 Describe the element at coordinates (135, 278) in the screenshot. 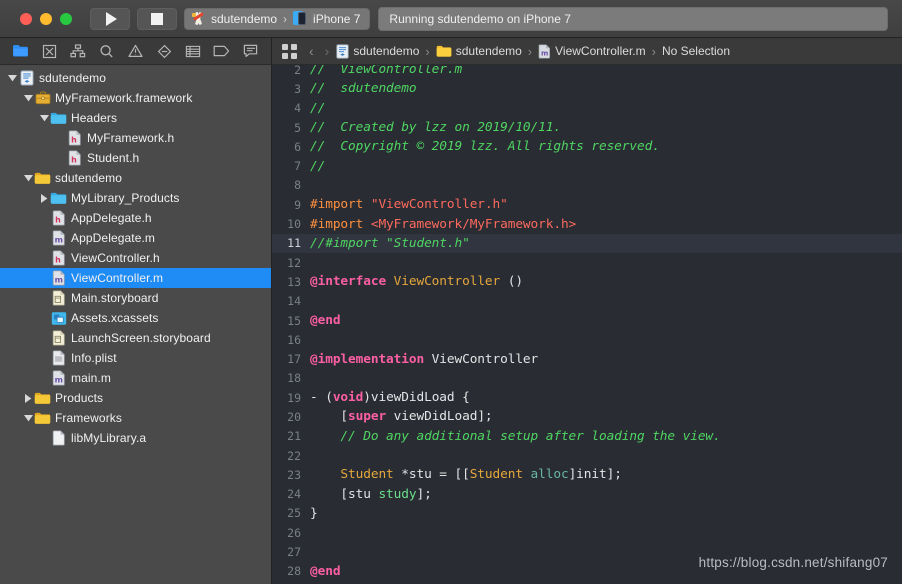

I see `tree-row: m ViewController.m` at that location.